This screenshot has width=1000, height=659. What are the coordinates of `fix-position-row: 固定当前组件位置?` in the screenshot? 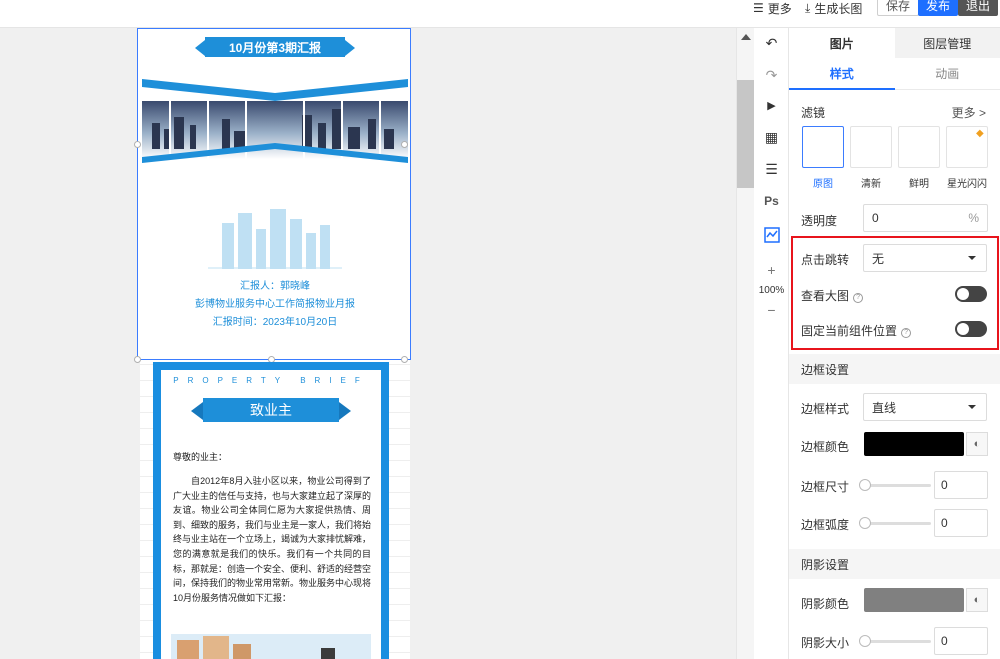 It's located at (856, 330).